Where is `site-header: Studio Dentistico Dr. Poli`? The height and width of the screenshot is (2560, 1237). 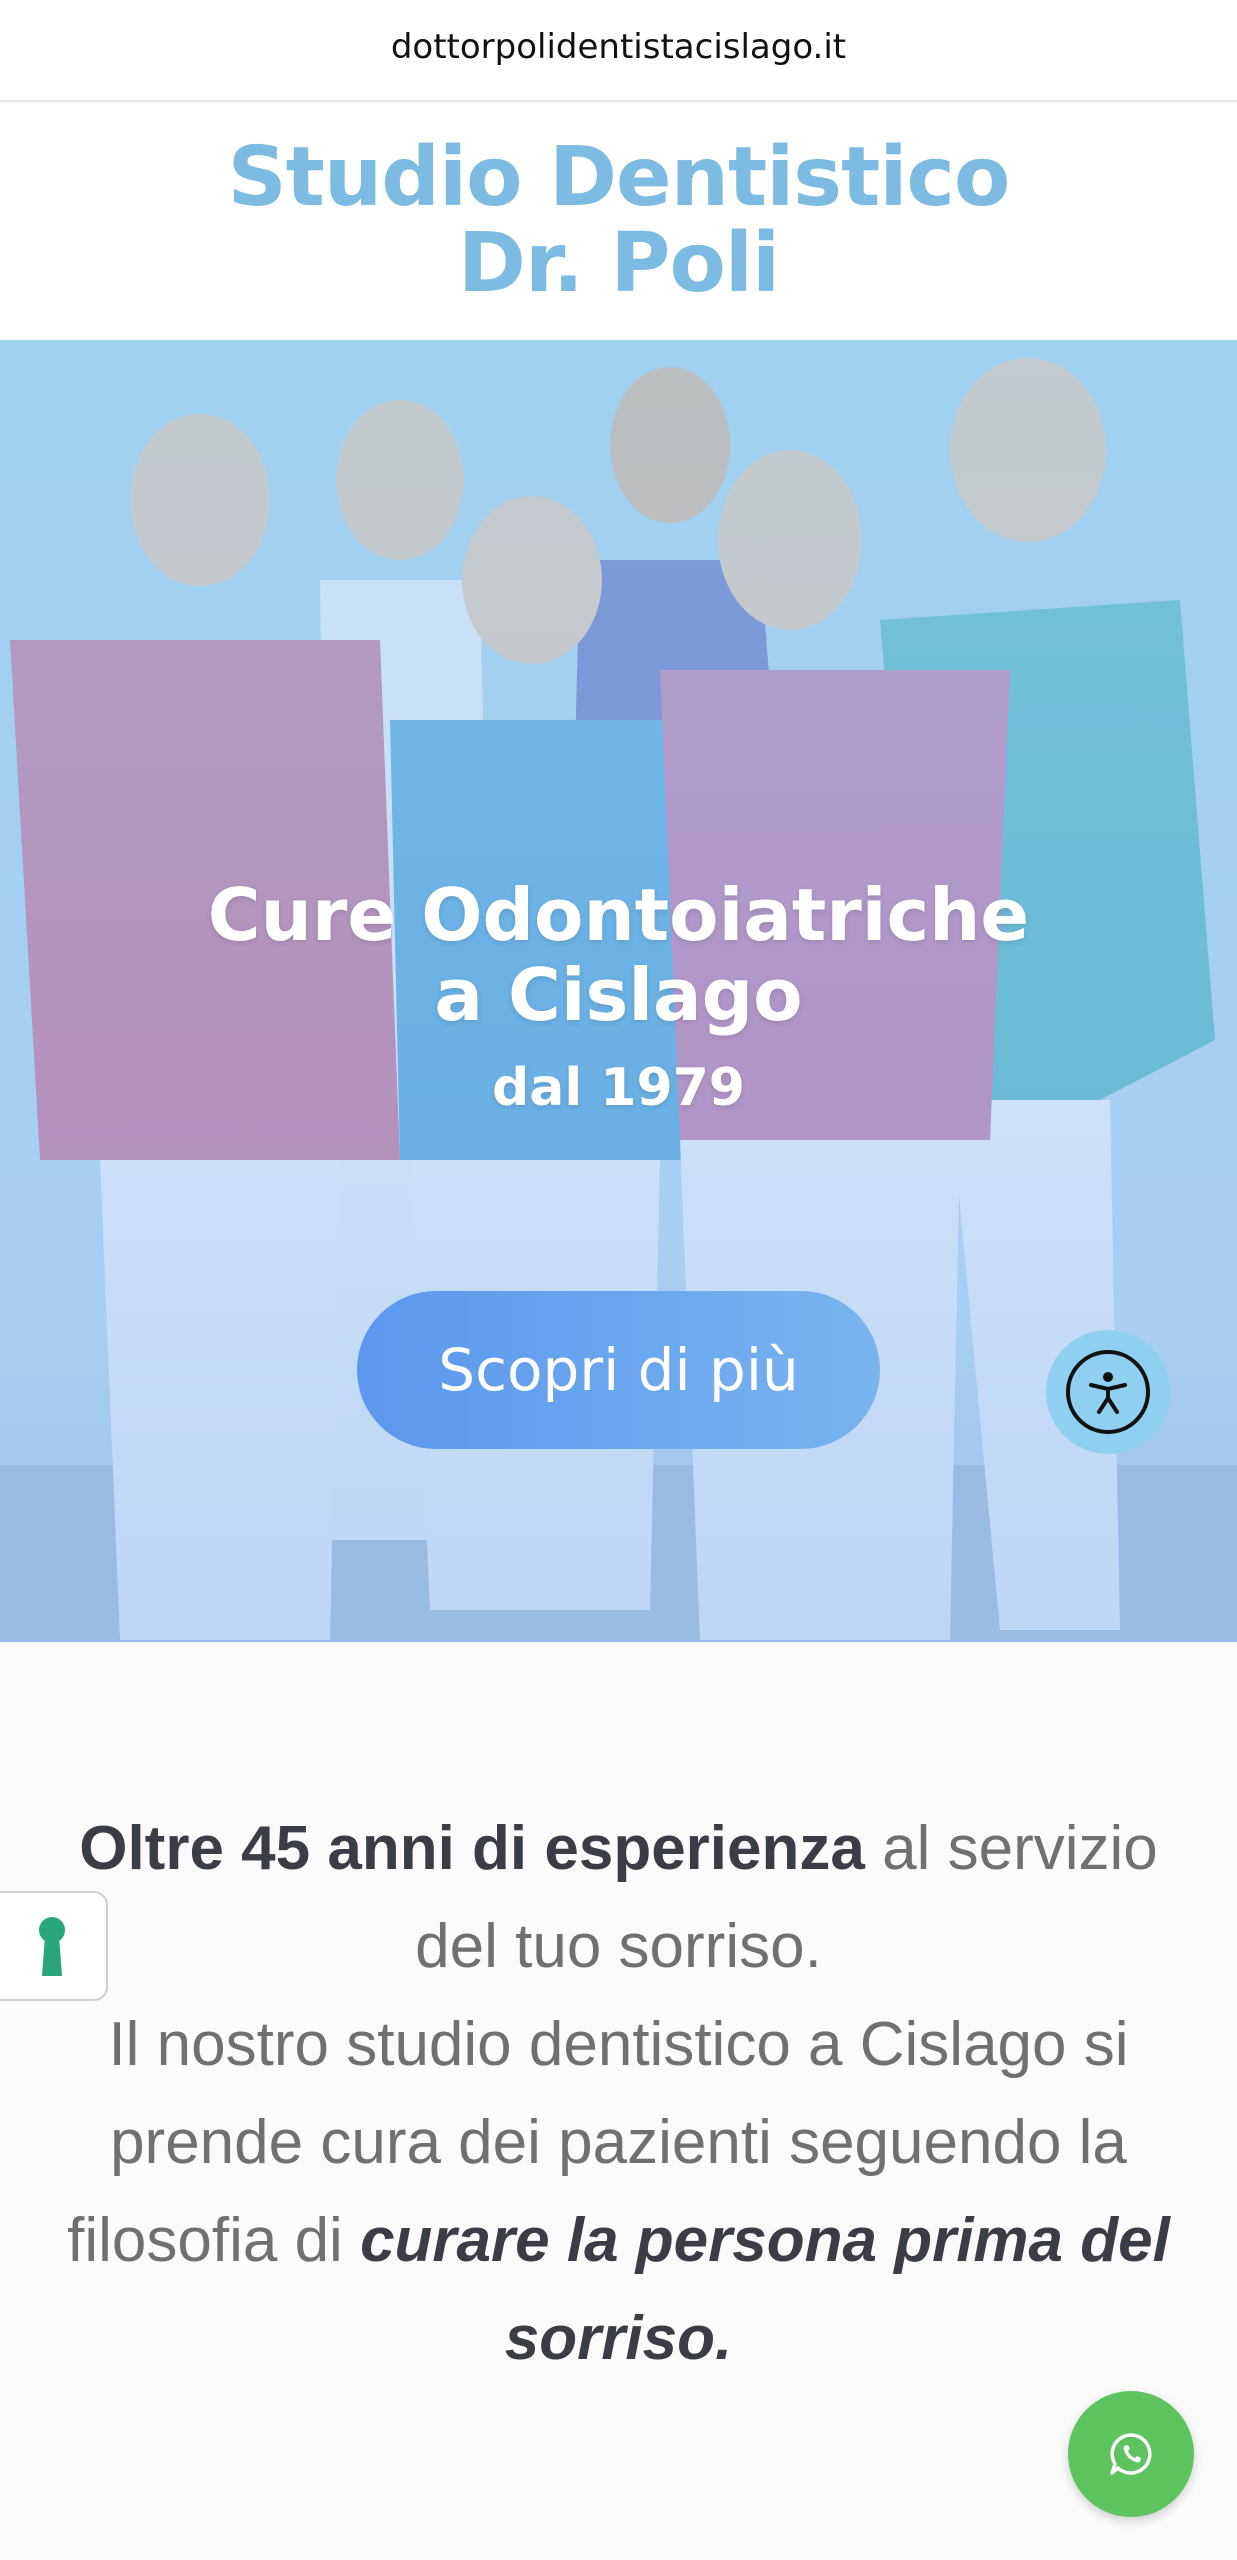
site-header: Studio Dentistico Dr. Poli is located at coordinates (618, 221).